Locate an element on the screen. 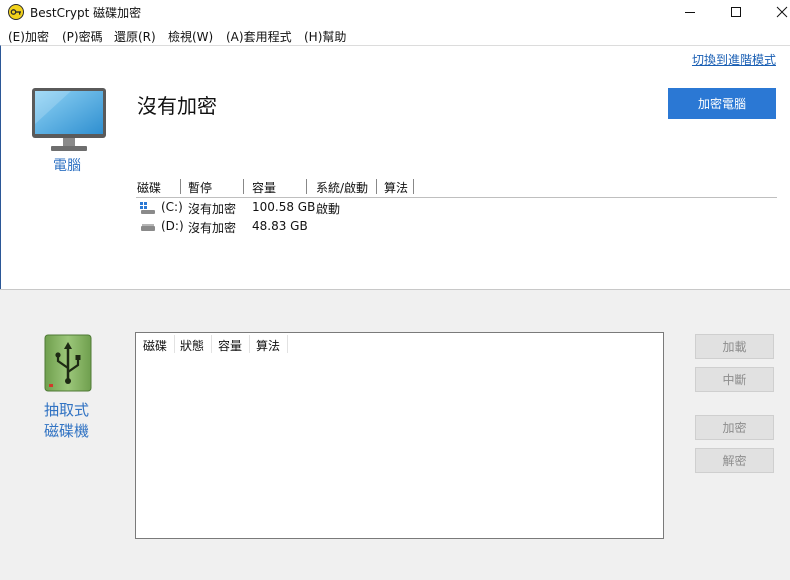  column-pause: 暫停 is located at coordinates (200, 187).